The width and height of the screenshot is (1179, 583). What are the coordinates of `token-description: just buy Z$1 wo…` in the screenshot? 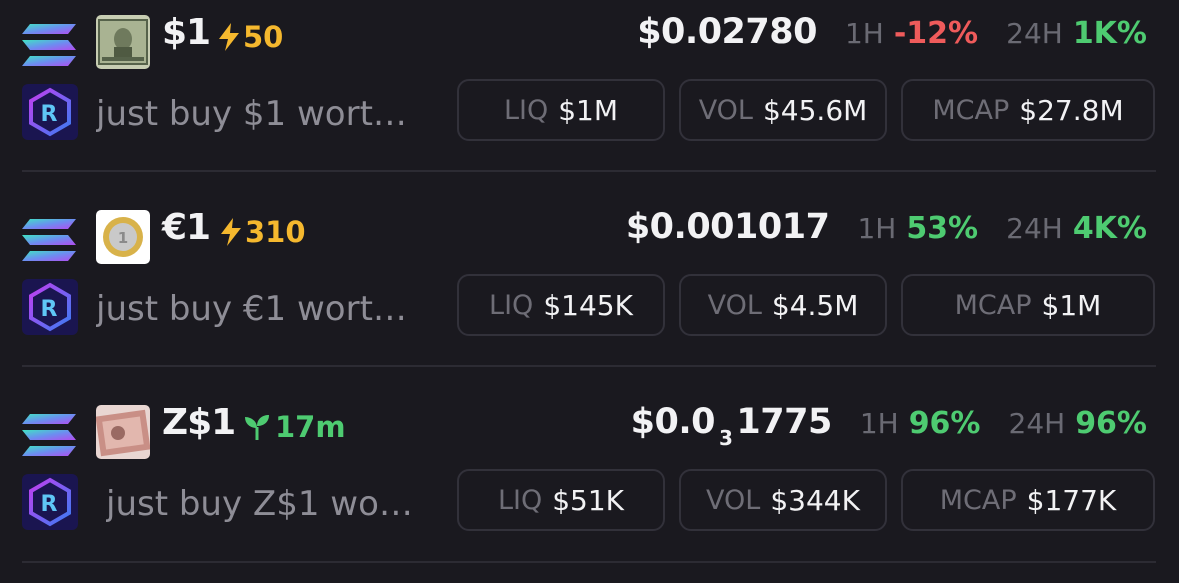 It's located at (259, 504).